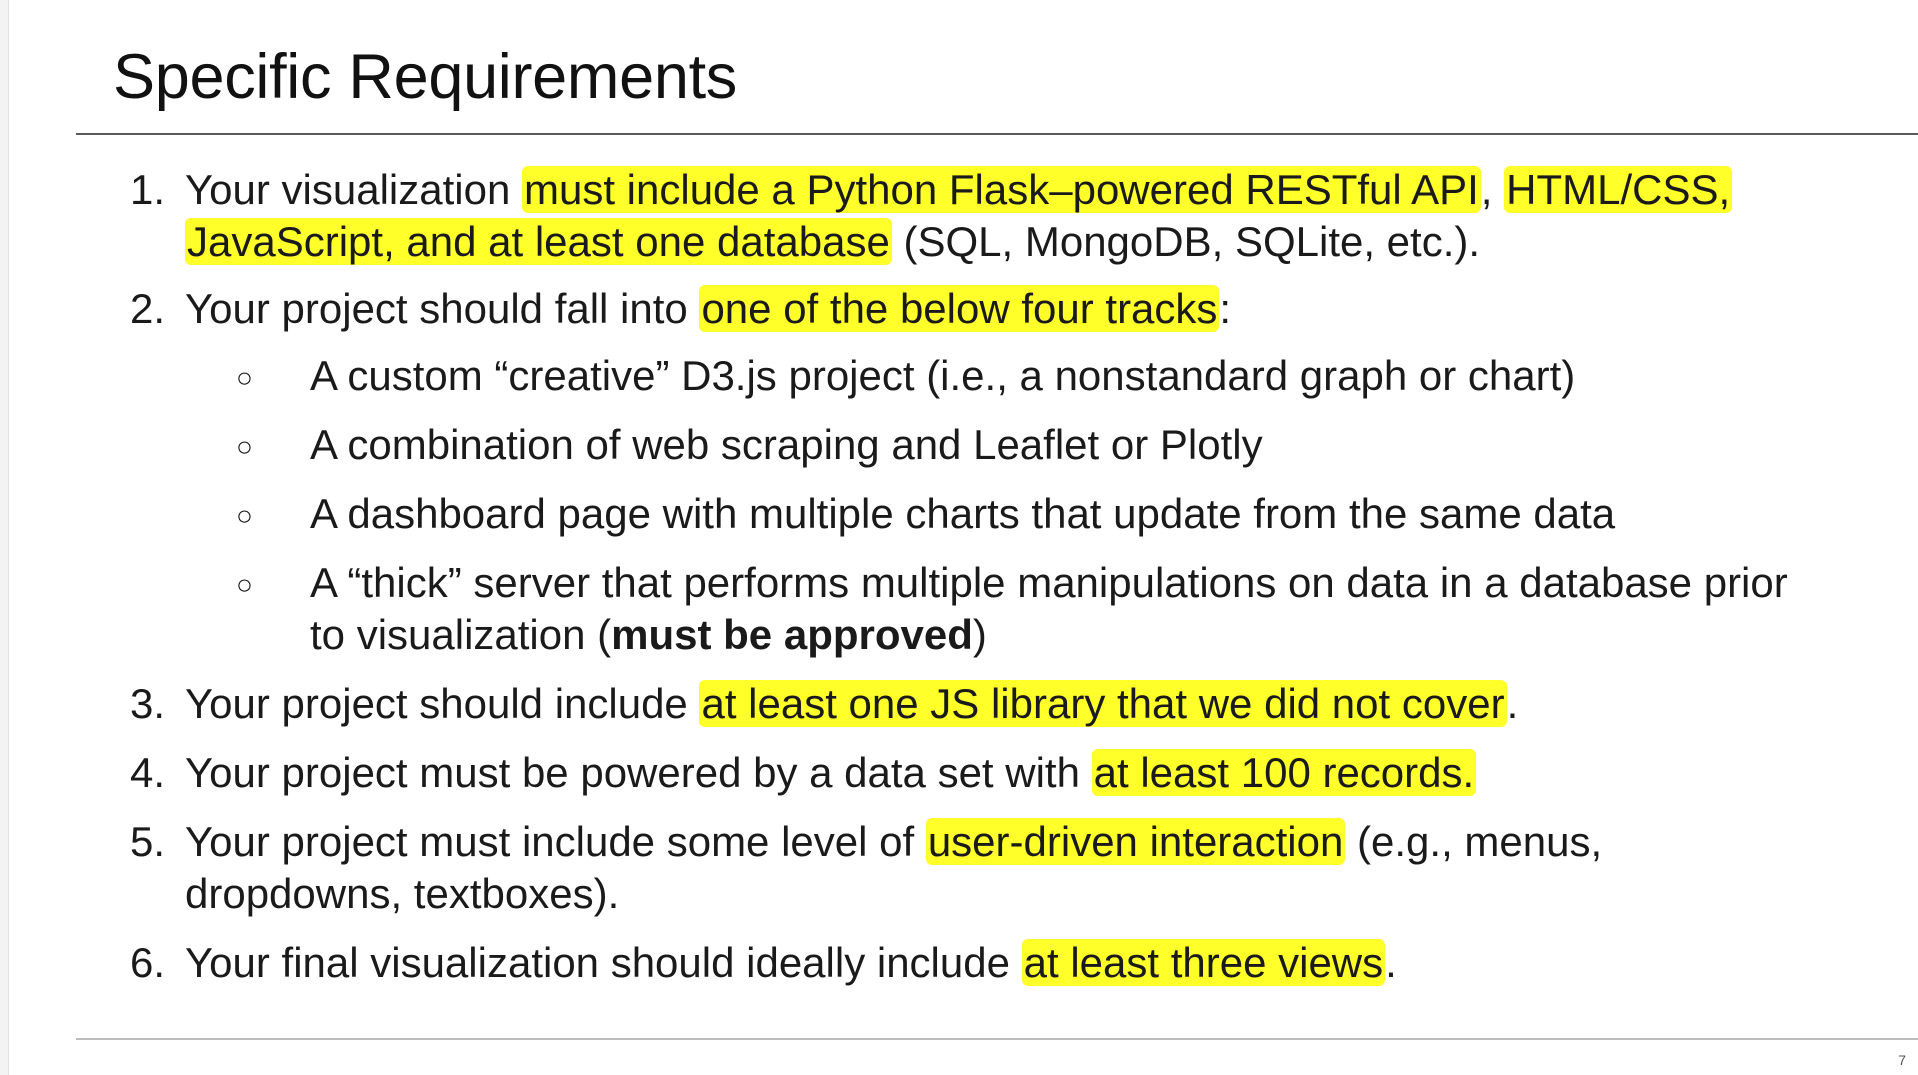 The image size is (1918, 1075). What do you see at coordinates (1492, 189) in the screenshot?
I see `item-text: ,` at bounding box center [1492, 189].